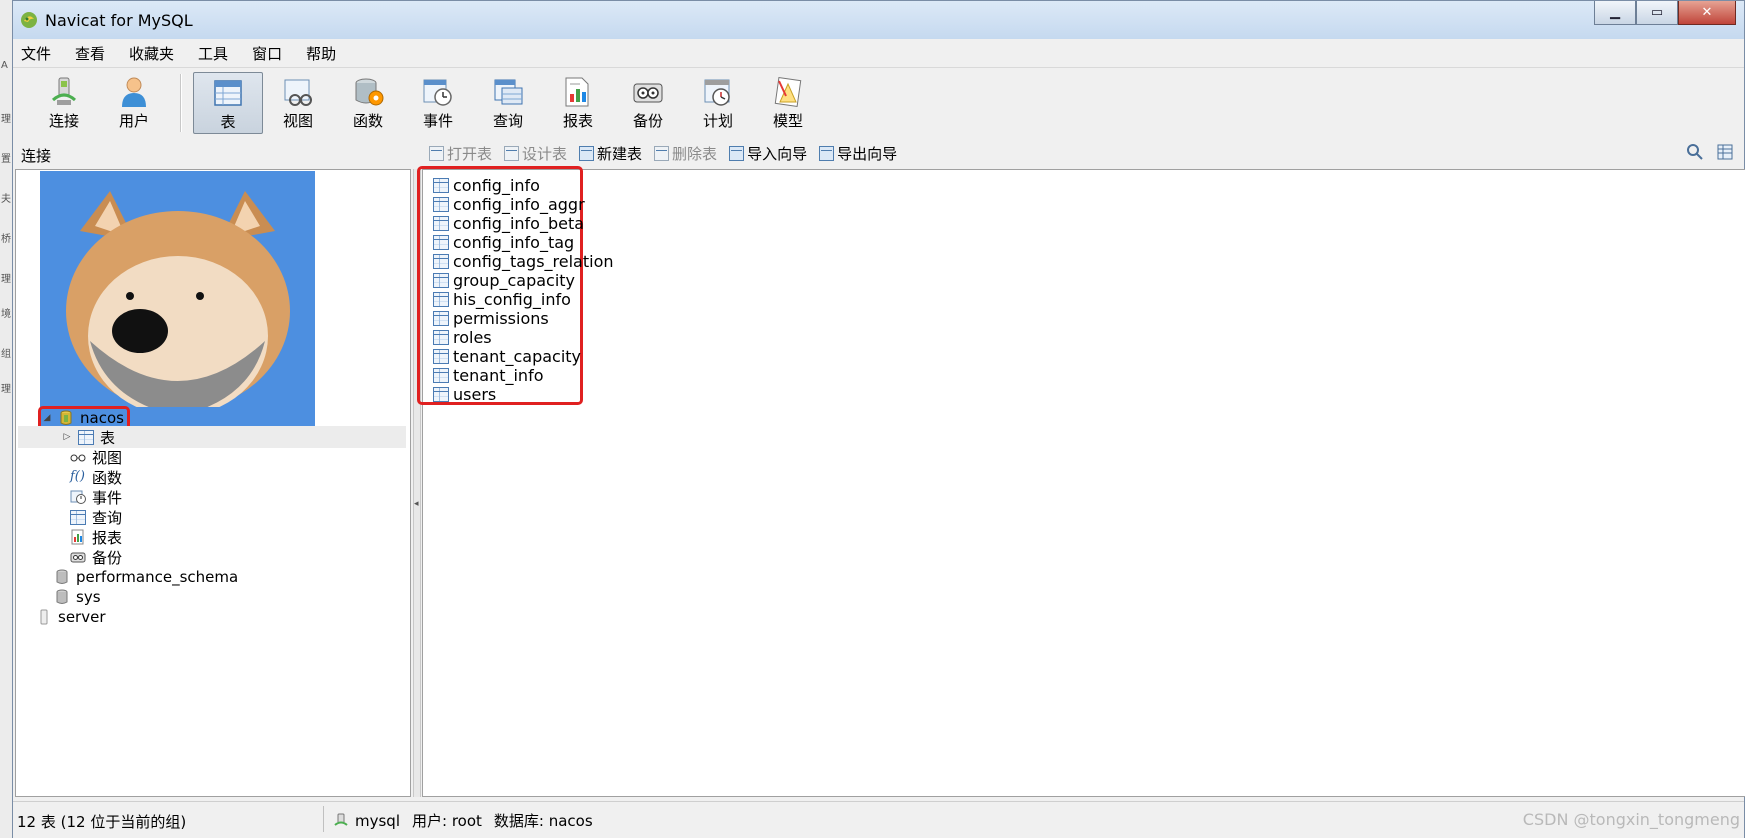  I want to click on menu-window: 窗口, so click(272, 53).